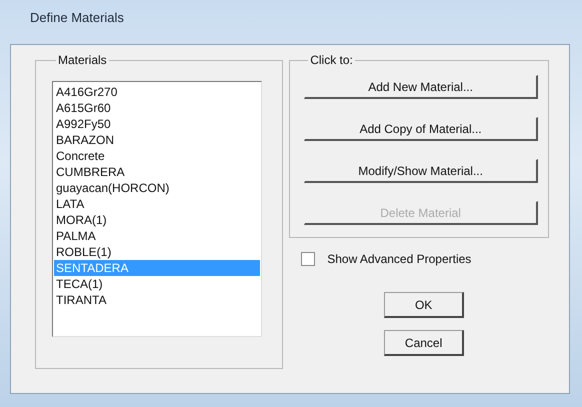  I want to click on list-item: A615Gr60, so click(157, 108).